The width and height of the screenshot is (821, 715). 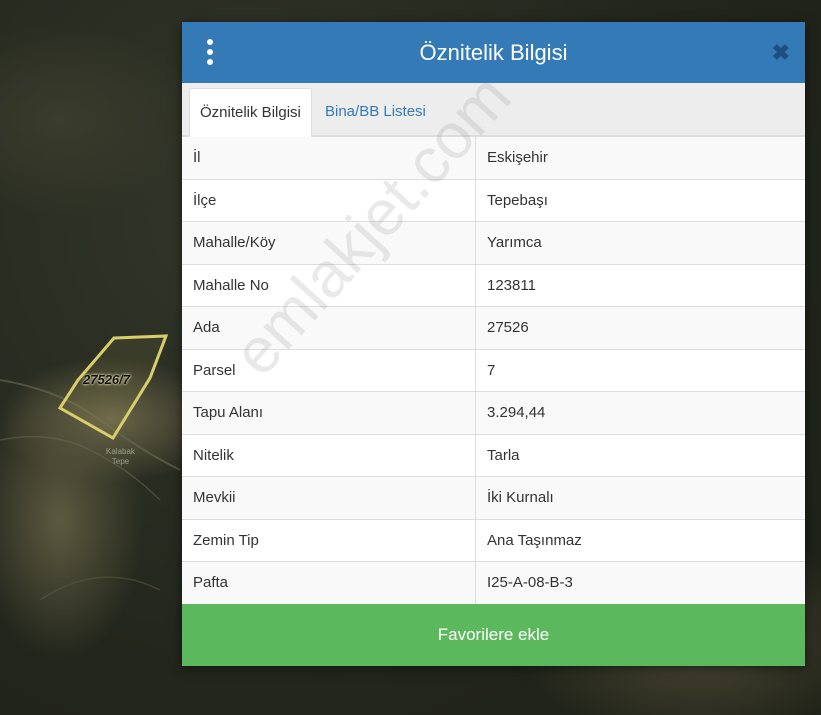 What do you see at coordinates (640, 285) in the screenshot?
I see `row-value: 123811` at bounding box center [640, 285].